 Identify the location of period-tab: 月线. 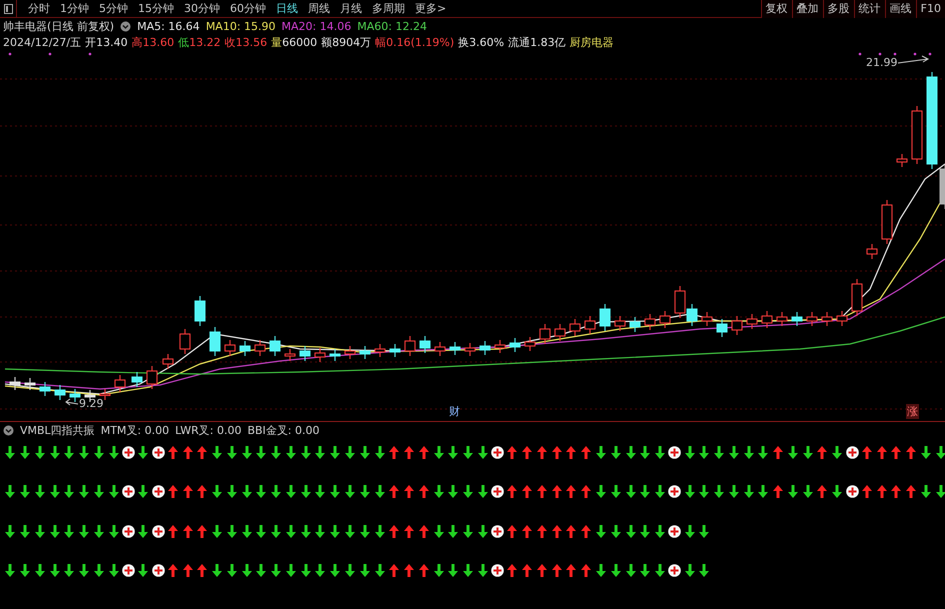
(351, 8).